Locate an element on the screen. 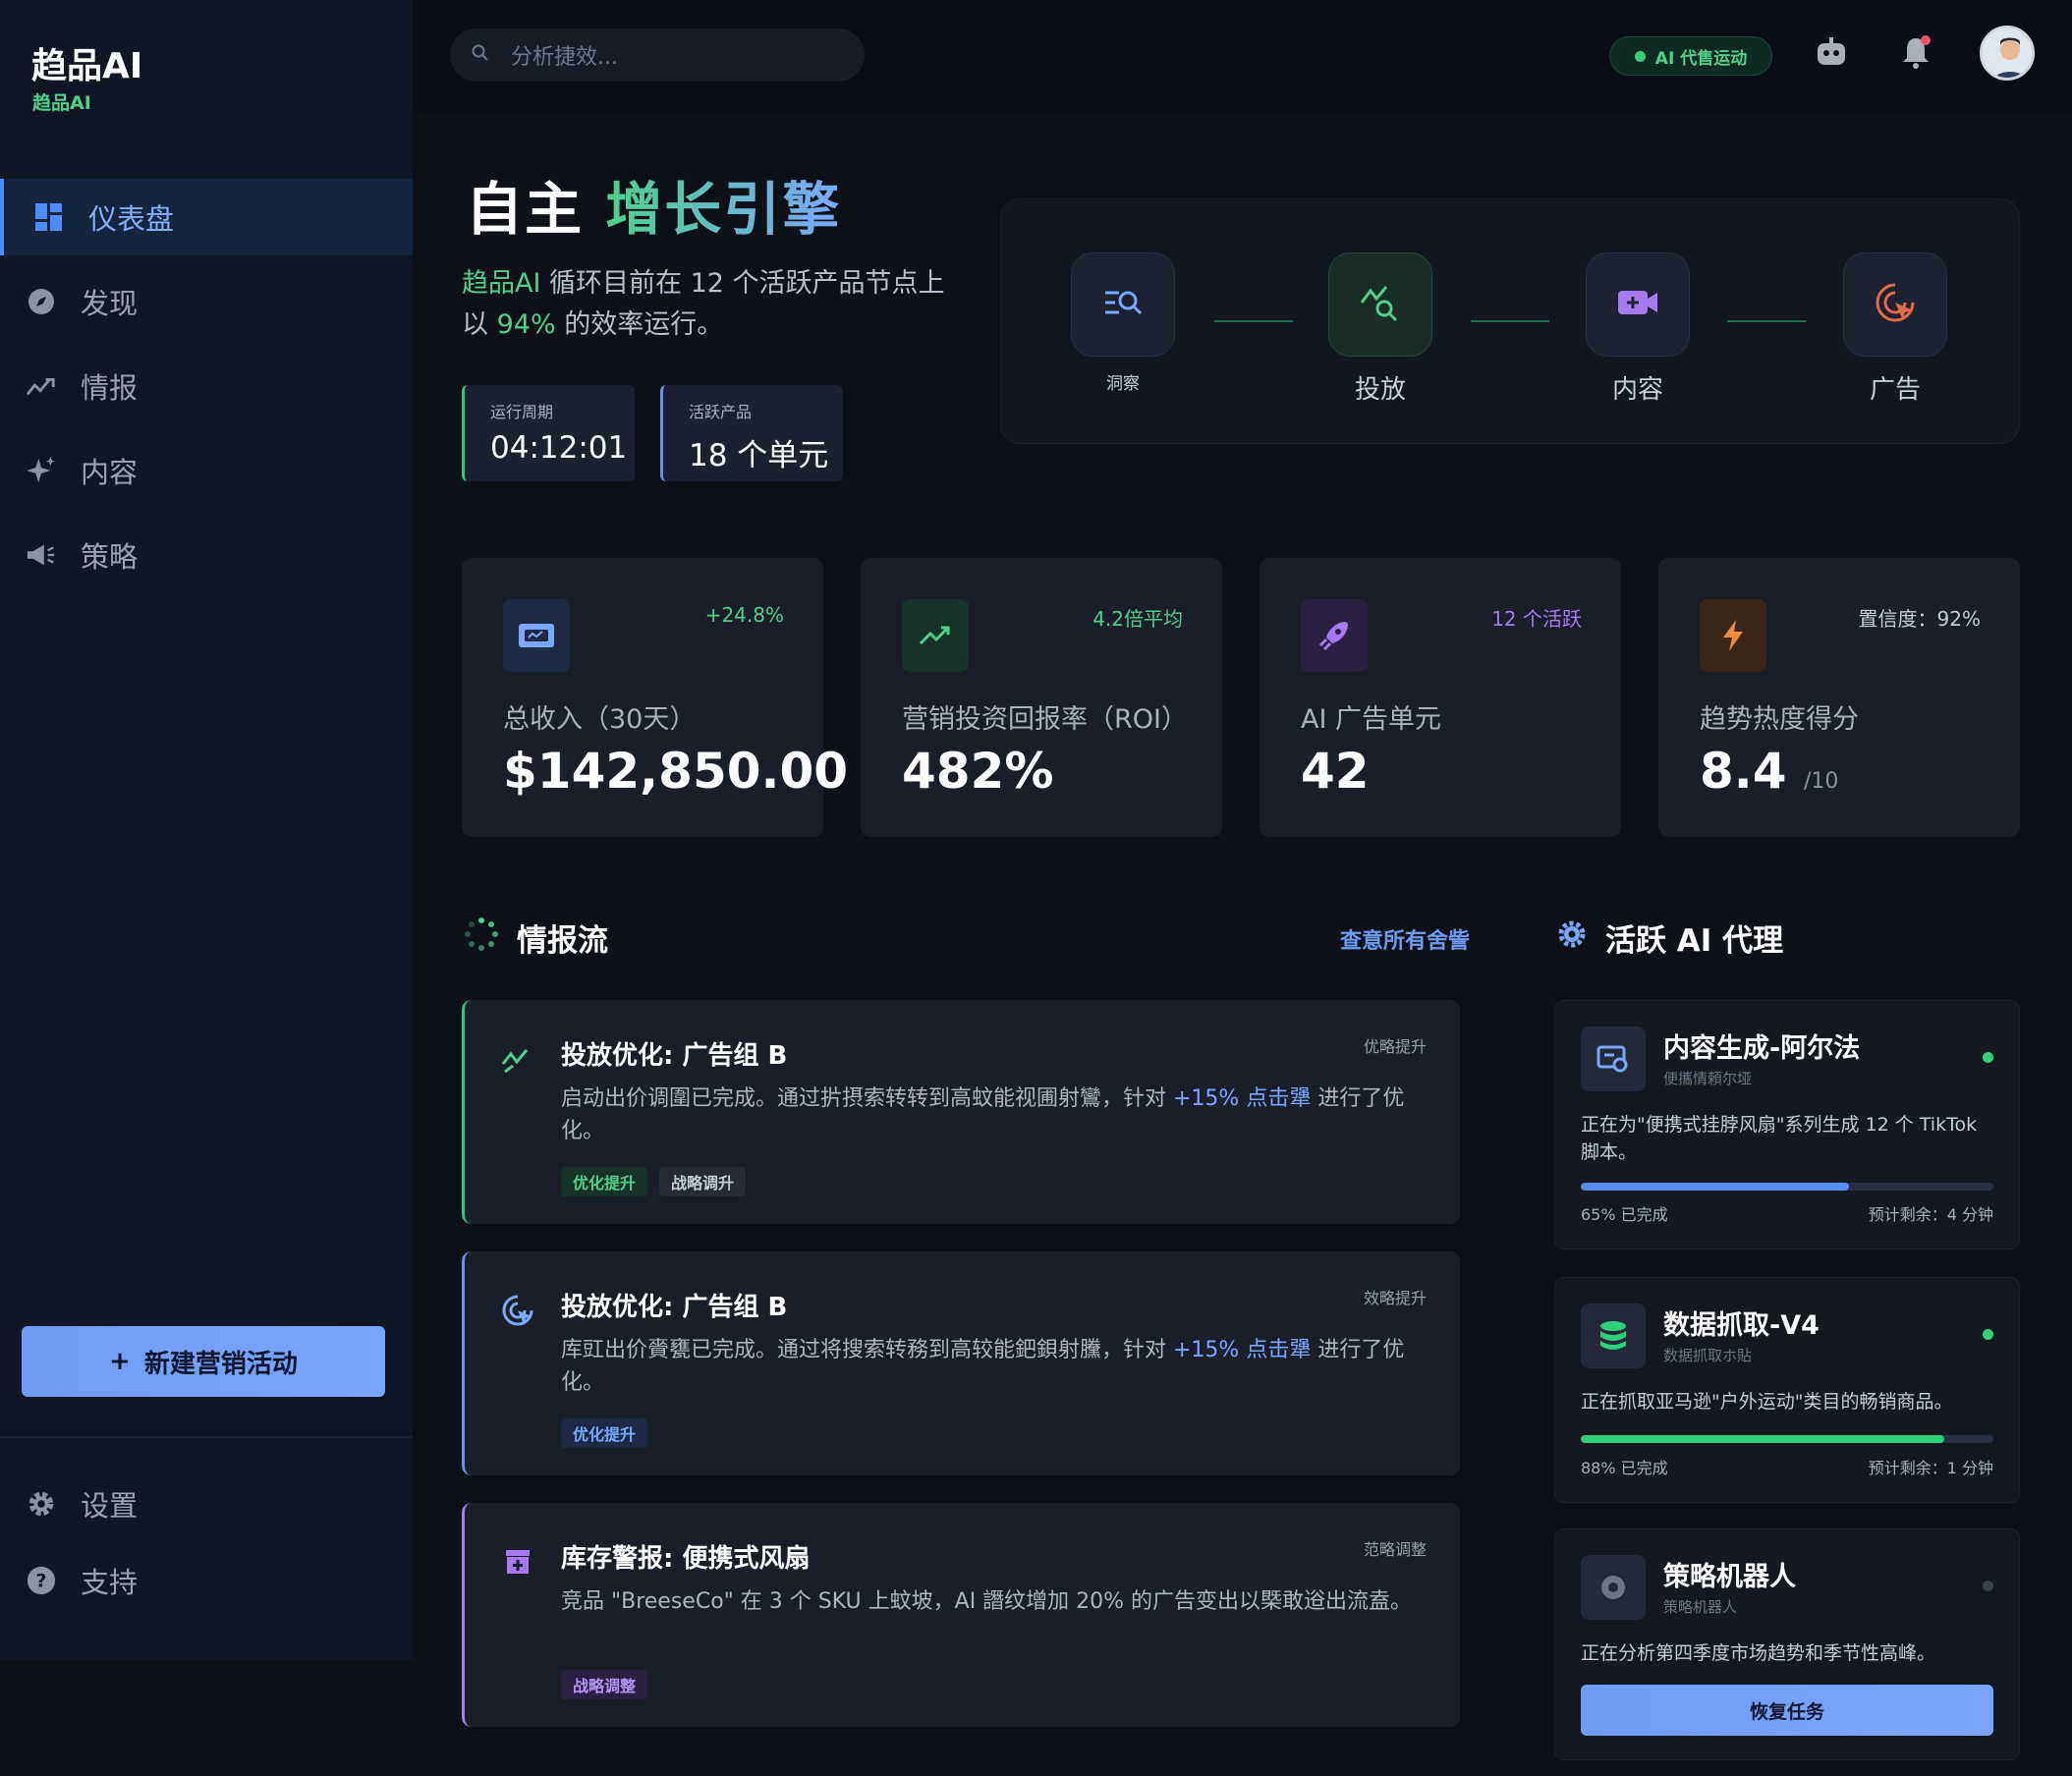 This screenshot has height=1776, width=2072. kpi-value-number: 8.4 is located at coordinates (1743, 771).